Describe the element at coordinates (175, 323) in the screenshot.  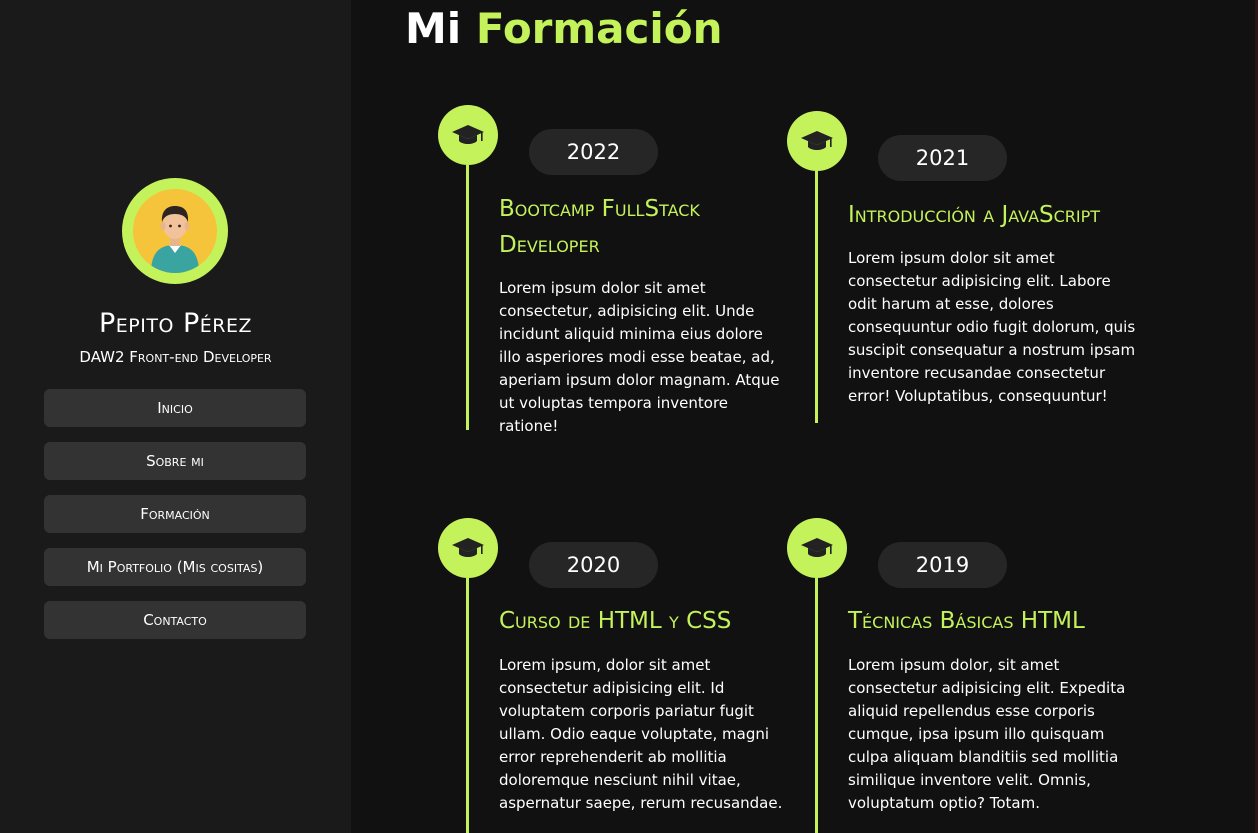
I see `profile-name: Pepito Pérez` at that location.